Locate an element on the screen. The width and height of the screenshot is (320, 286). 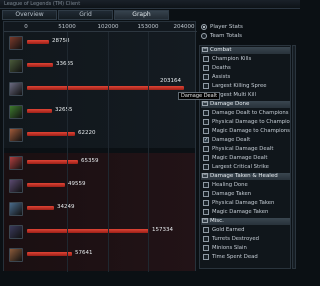
stat-option: Champion Kills is located at coordinates (246, 59).